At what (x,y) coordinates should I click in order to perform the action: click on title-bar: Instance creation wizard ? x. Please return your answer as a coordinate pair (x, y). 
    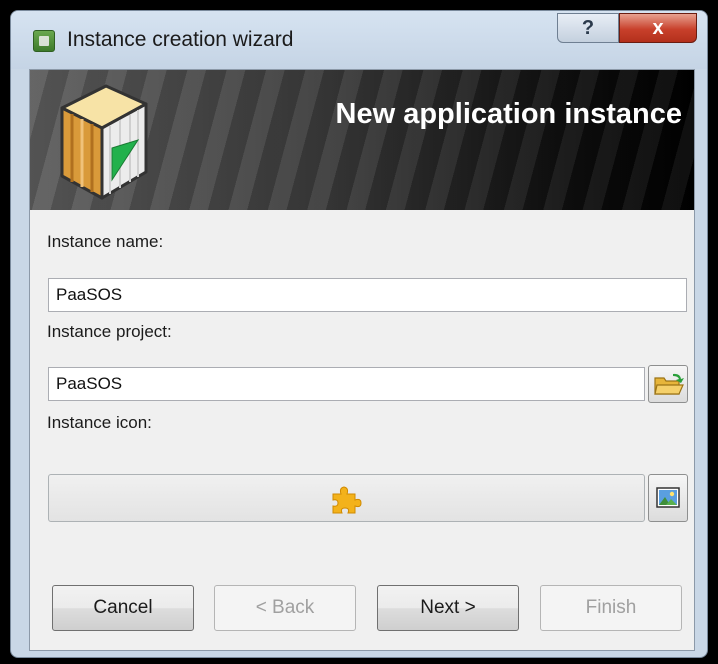
    Looking at the image, I should click on (359, 40).